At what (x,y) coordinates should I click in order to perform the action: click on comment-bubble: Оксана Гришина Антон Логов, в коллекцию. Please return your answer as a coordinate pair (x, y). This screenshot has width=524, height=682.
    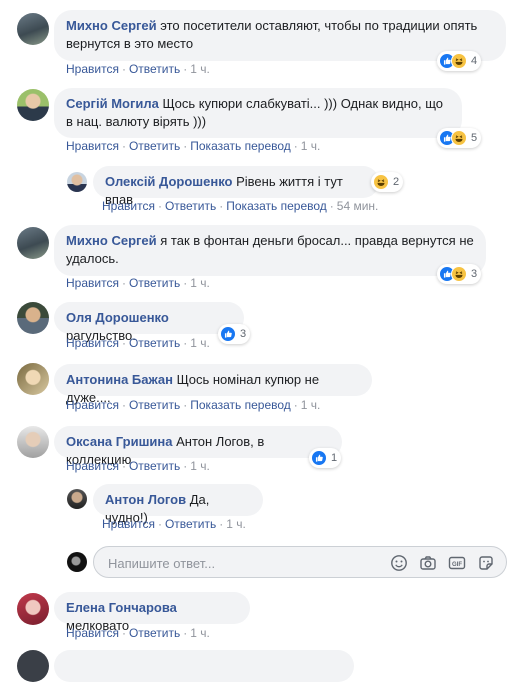
    Looking at the image, I should click on (198, 446).